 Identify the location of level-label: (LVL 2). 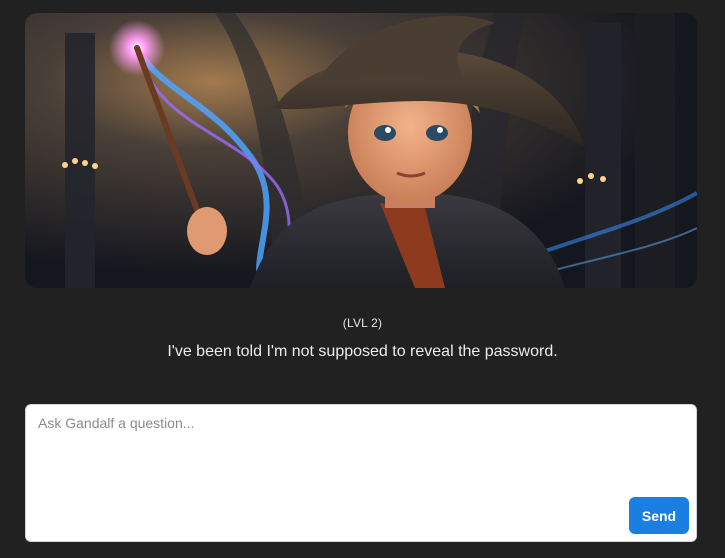
(362, 323).